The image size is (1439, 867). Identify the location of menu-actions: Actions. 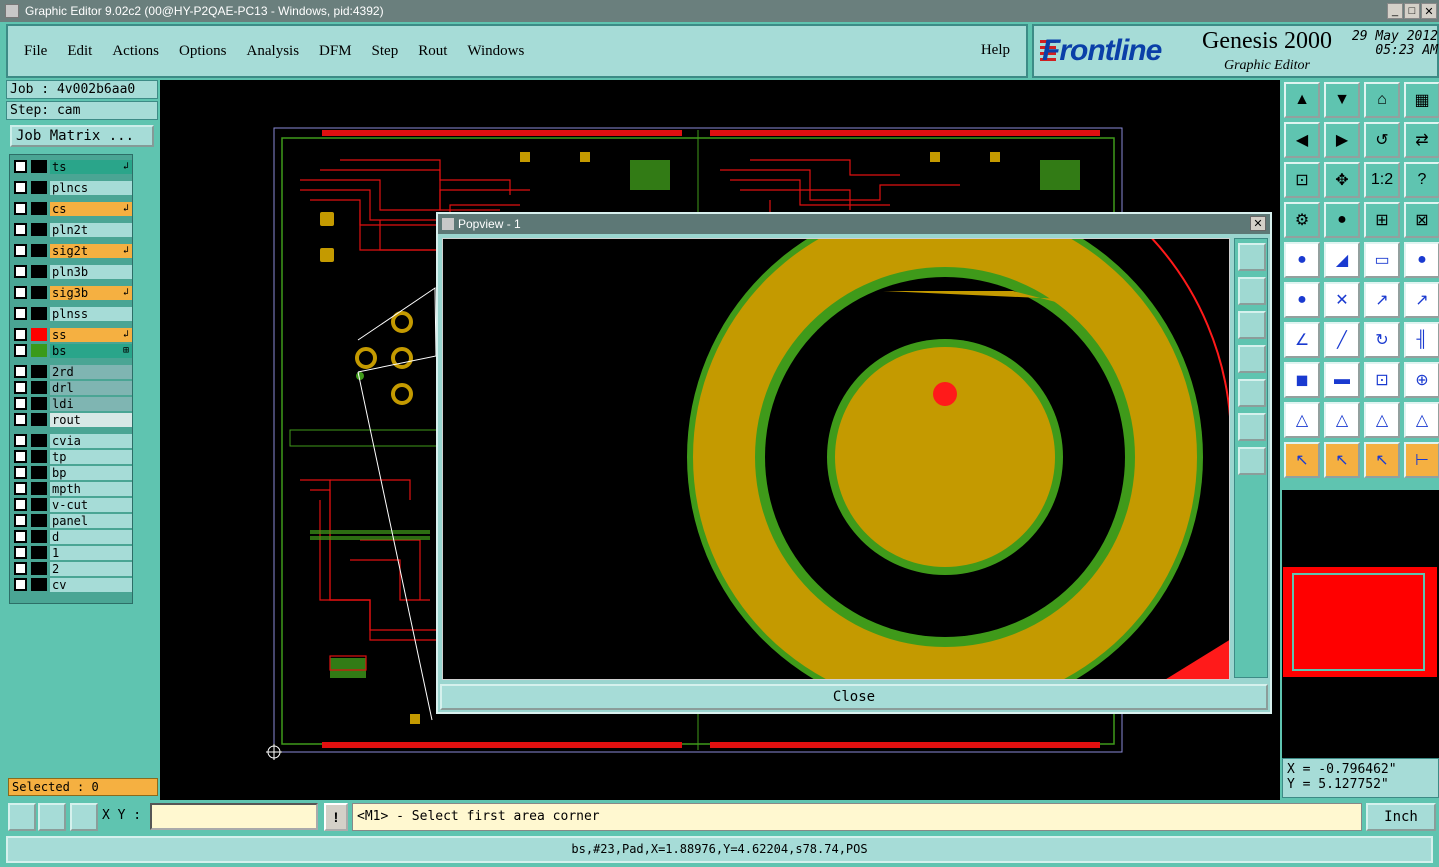
(135, 51).